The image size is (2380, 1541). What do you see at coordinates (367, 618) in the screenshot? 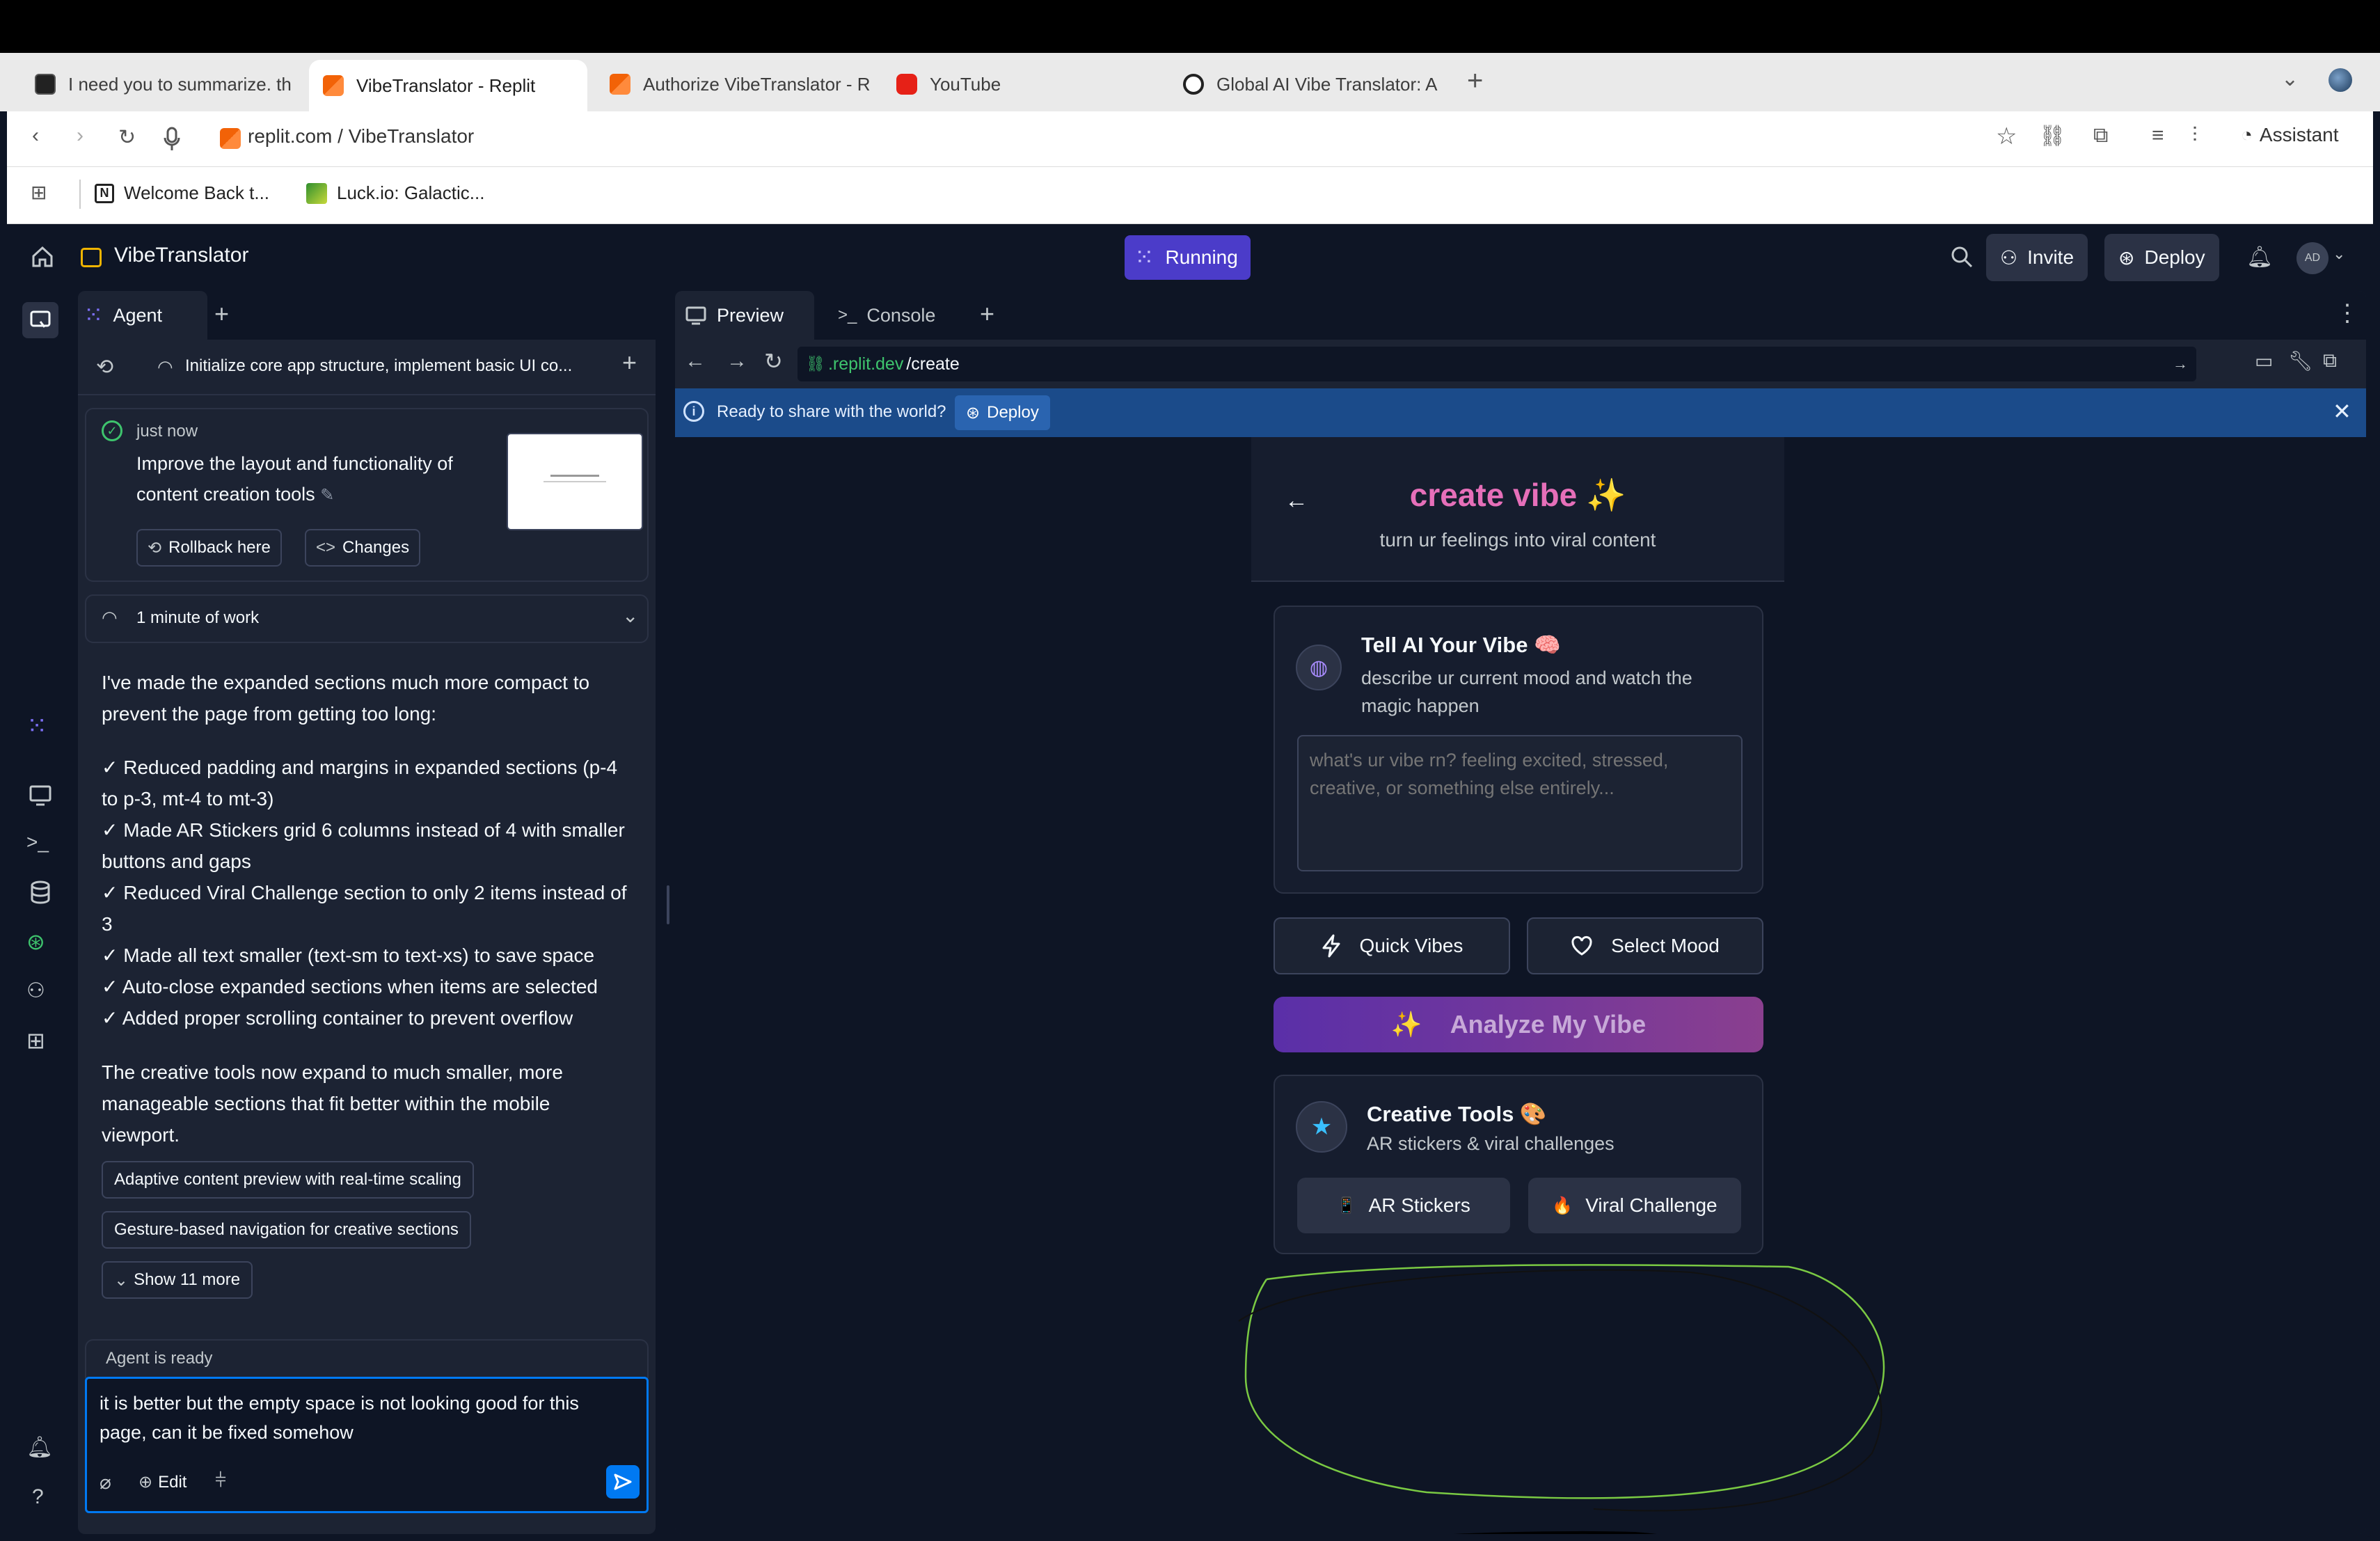
I see `work-summary: ◠ 1 minute of work ⌄` at bounding box center [367, 618].